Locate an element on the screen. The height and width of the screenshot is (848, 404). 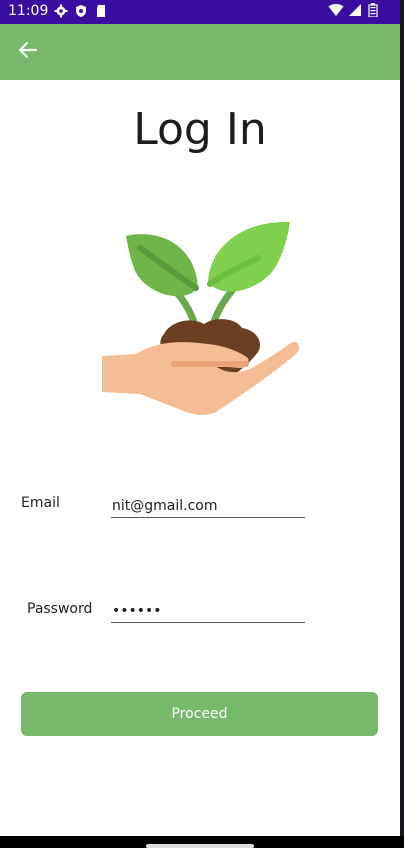
arrow-left-icon is located at coordinates (28, 52).